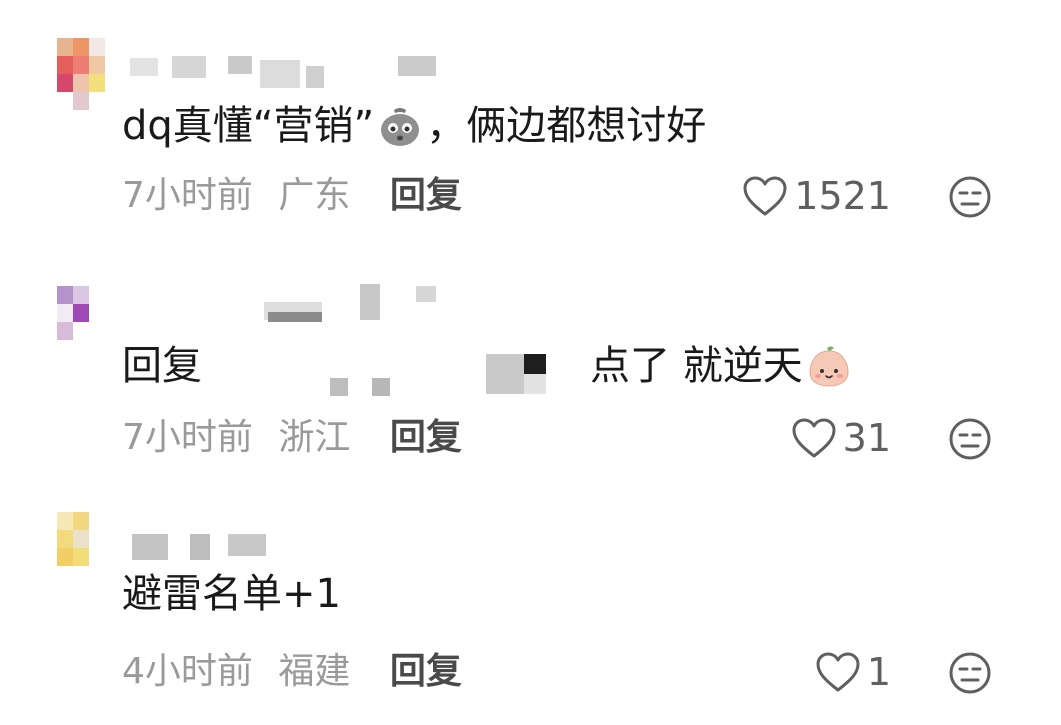 The height and width of the screenshot is (725, 1061). Describe the element at coordinates (187, 671) in the screenshot. I see `comment-time: 4小时前` at that location.